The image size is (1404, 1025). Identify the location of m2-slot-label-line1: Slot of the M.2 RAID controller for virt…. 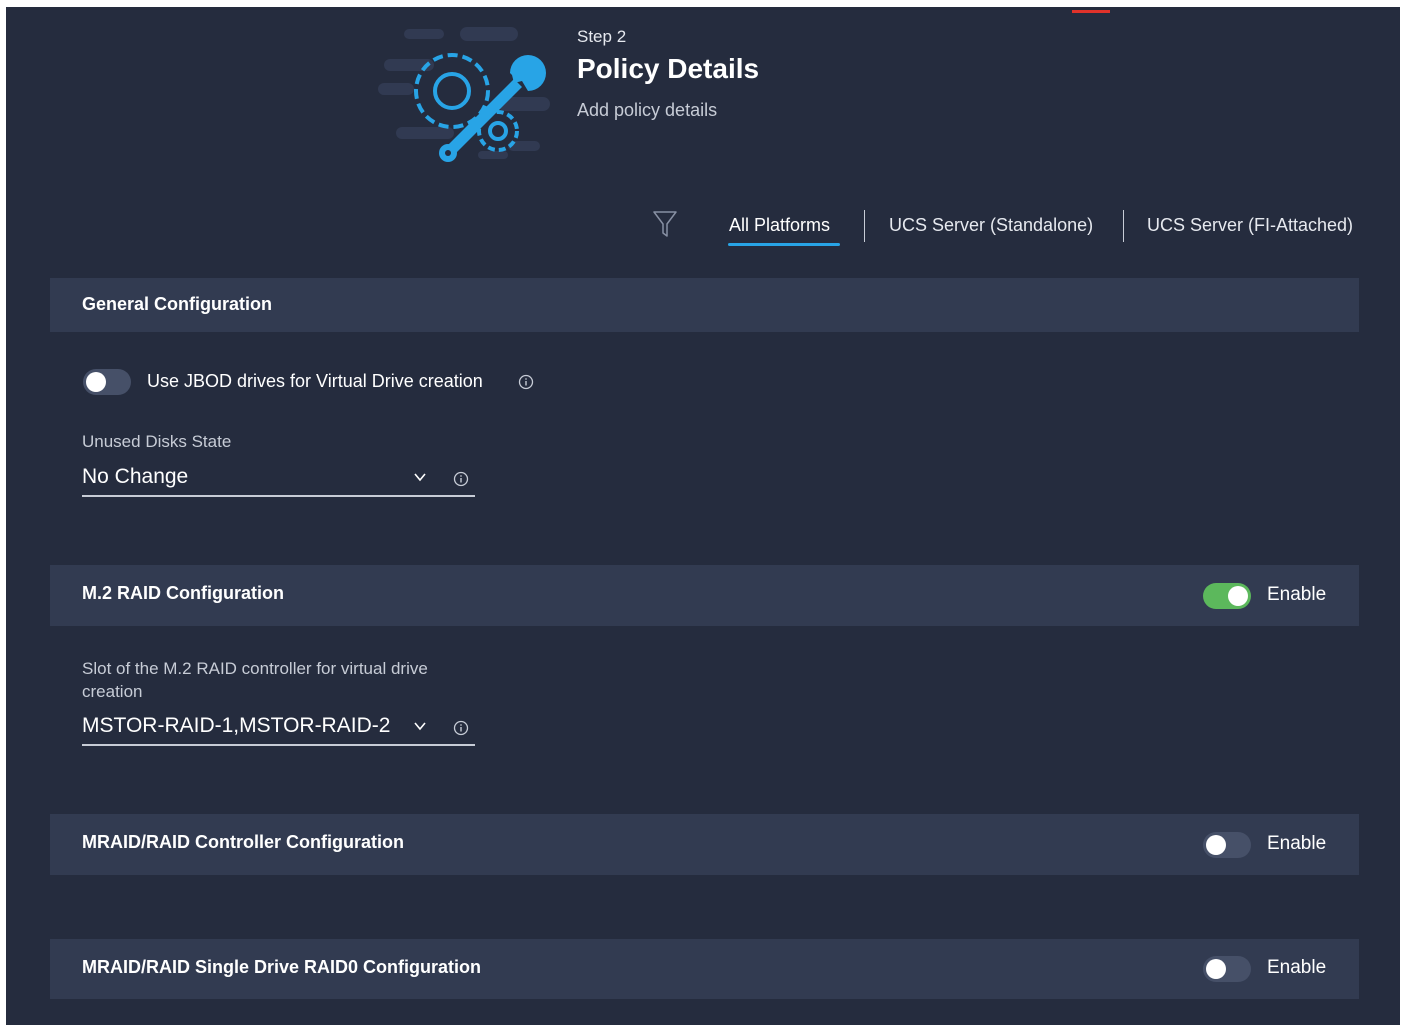
(255, 668).